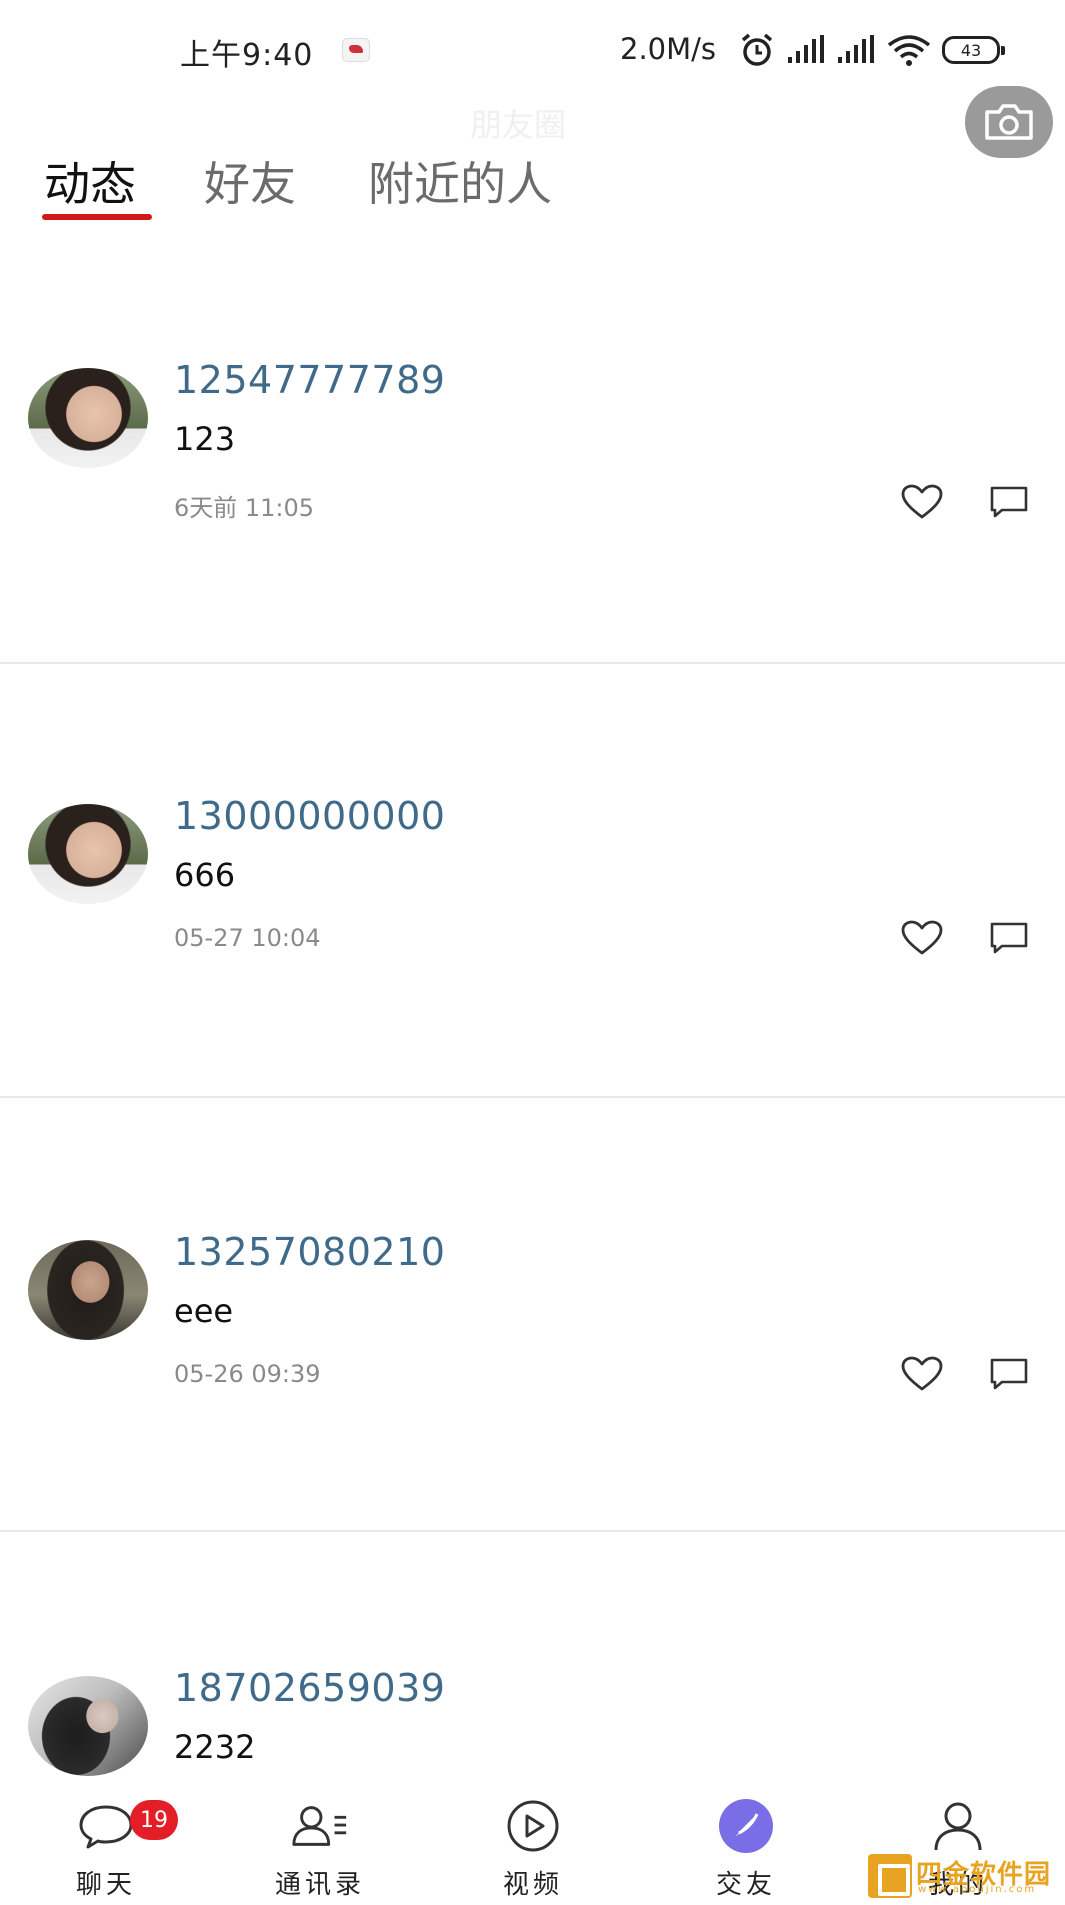 Image resolution: width=1065 pixels, height=1905 pixels. What do you see at coordinates (532, 1885) in the screenshot?
I see `nav-label: 视频` at bounding box center [532, 1885].